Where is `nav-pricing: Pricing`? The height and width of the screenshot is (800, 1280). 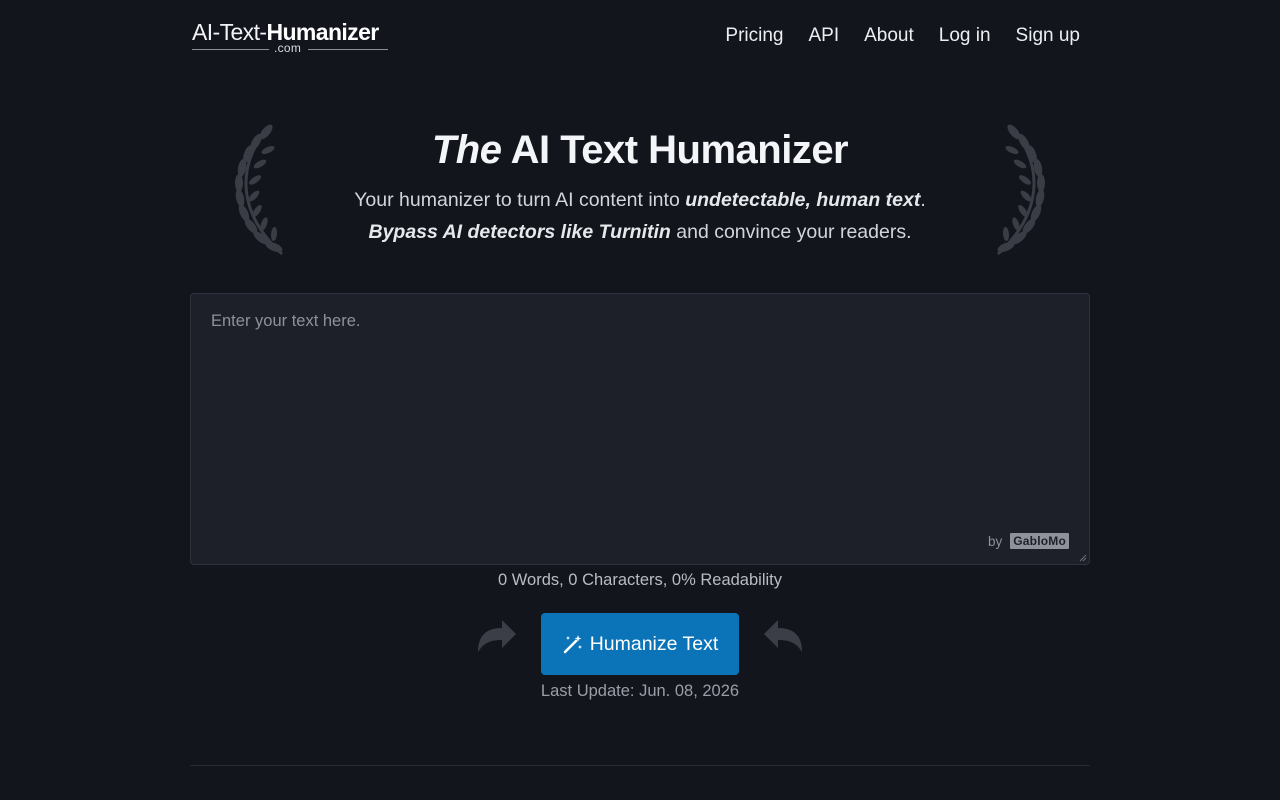
nav-pricing: Pricing is located at coordinates (754, 36).